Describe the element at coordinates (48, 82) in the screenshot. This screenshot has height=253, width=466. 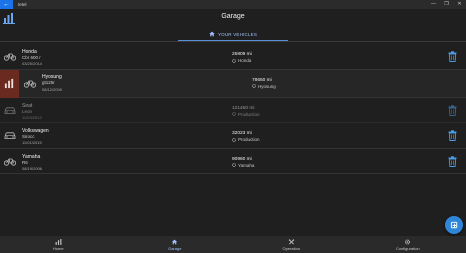
I see `vehicle-model: gt125r` at that location.